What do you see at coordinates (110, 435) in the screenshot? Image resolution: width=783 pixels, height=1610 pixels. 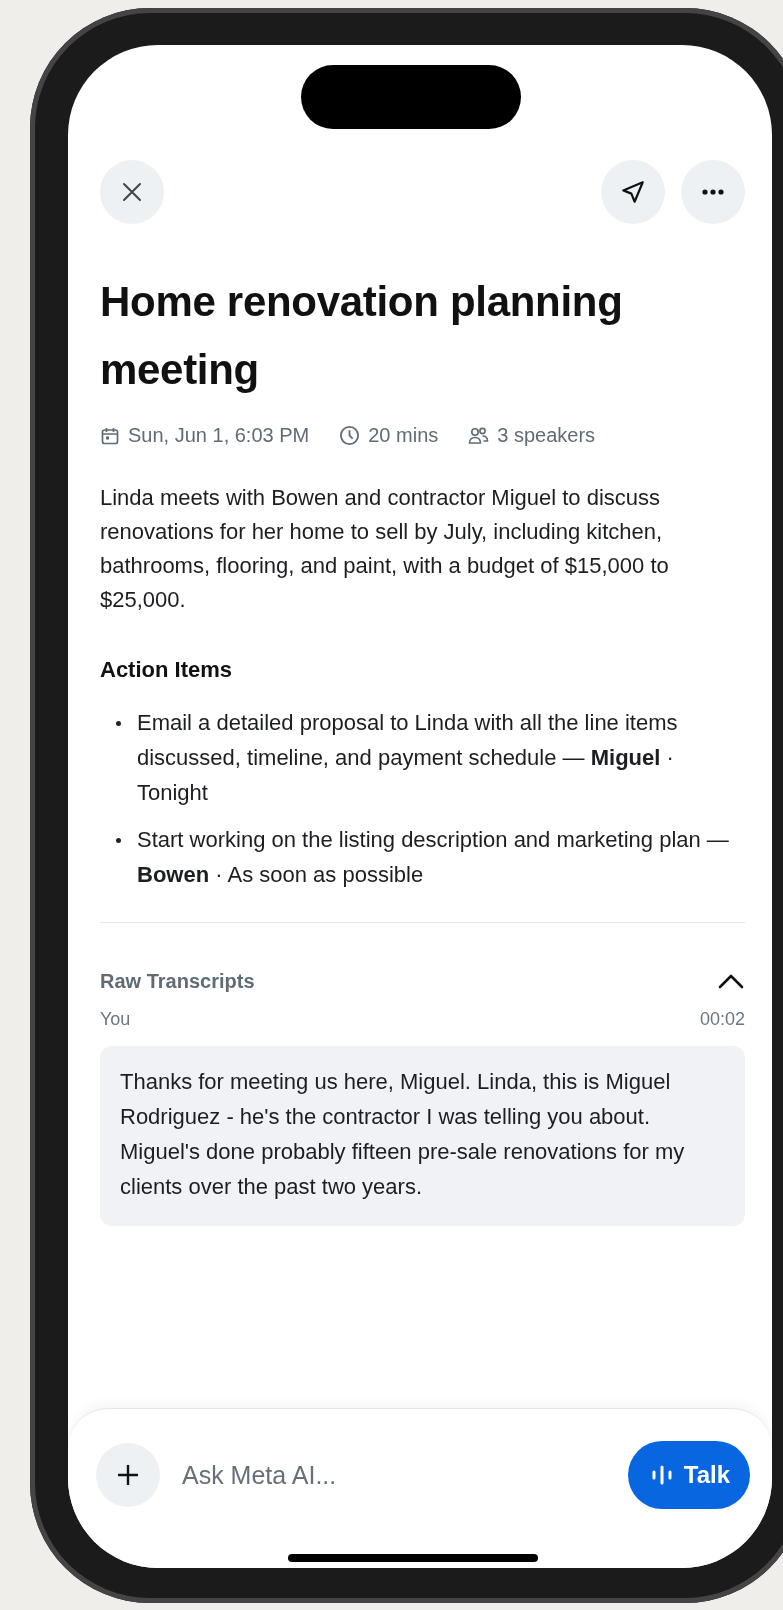 I see `calendar-icon` at bounding box center [110, 435].